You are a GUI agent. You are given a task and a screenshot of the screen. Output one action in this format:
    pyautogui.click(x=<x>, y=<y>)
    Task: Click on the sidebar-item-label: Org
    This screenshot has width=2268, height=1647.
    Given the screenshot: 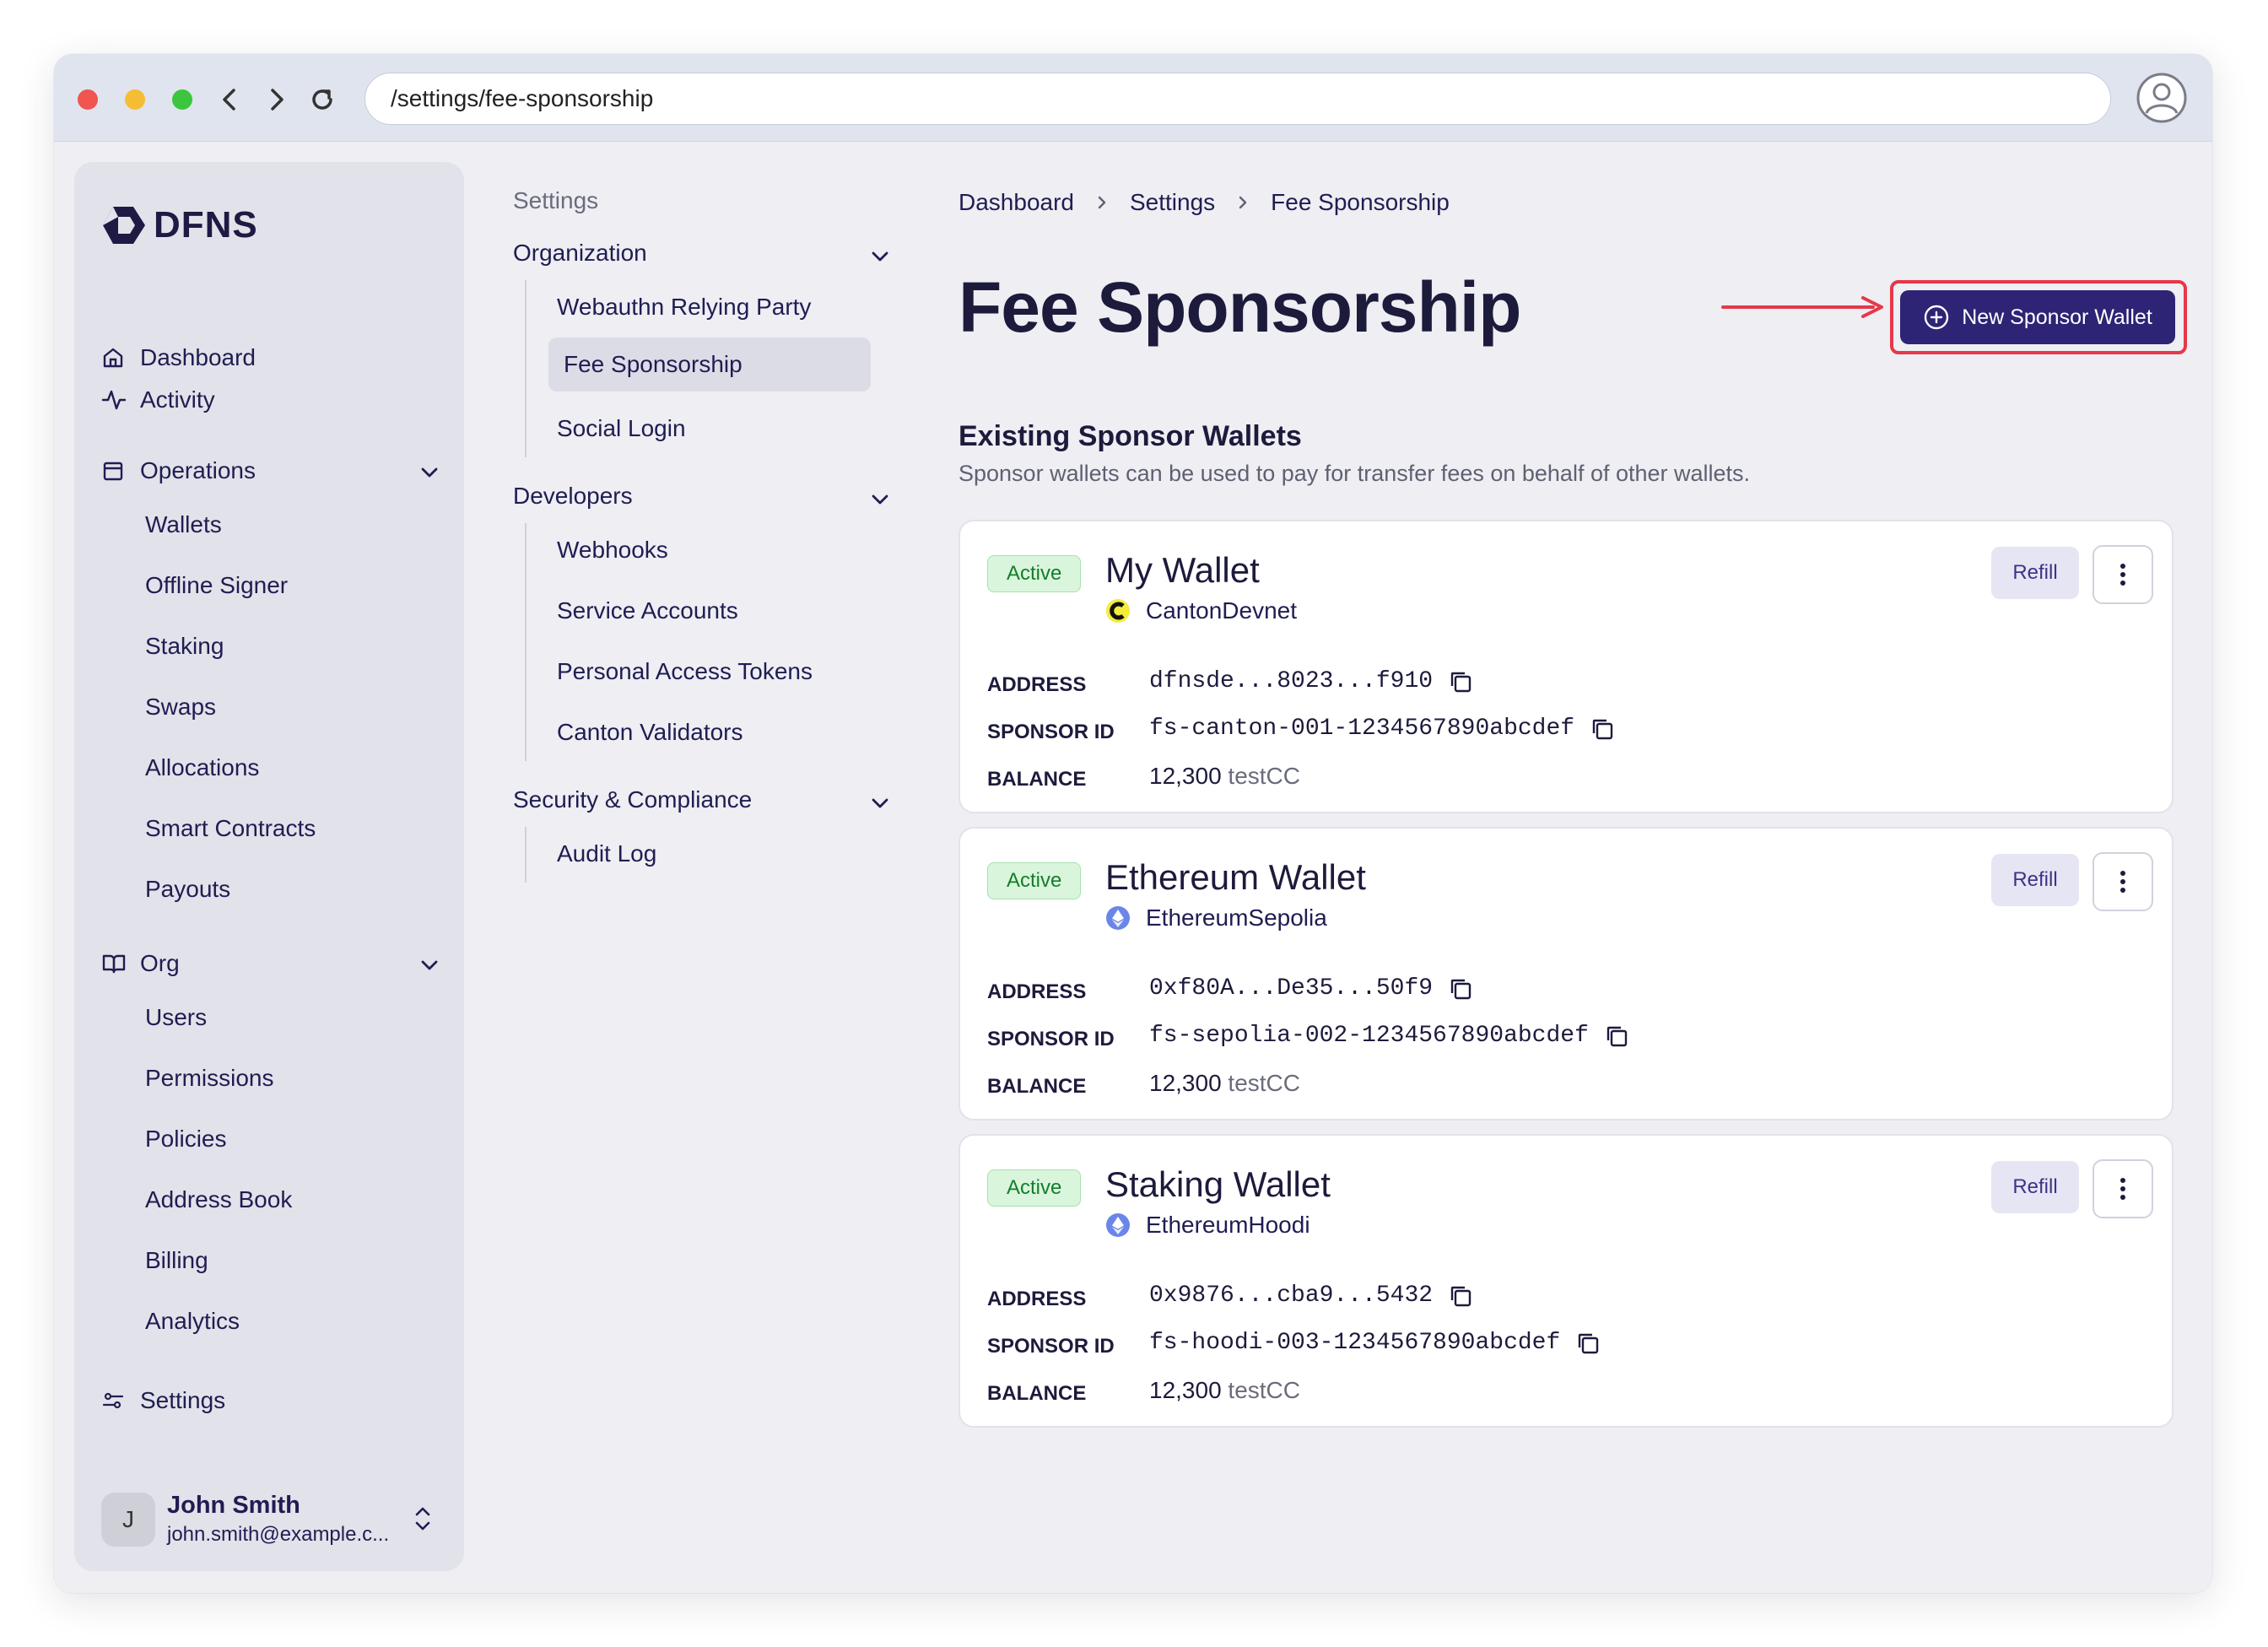 What is the action you would take?
    pyautogui.click(x=160, y=963)
    